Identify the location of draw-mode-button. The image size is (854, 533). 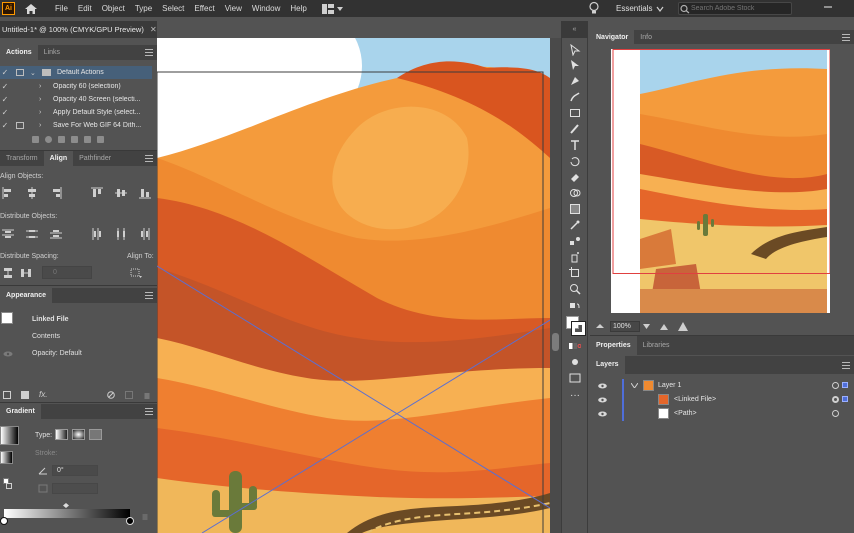
(575, 361).